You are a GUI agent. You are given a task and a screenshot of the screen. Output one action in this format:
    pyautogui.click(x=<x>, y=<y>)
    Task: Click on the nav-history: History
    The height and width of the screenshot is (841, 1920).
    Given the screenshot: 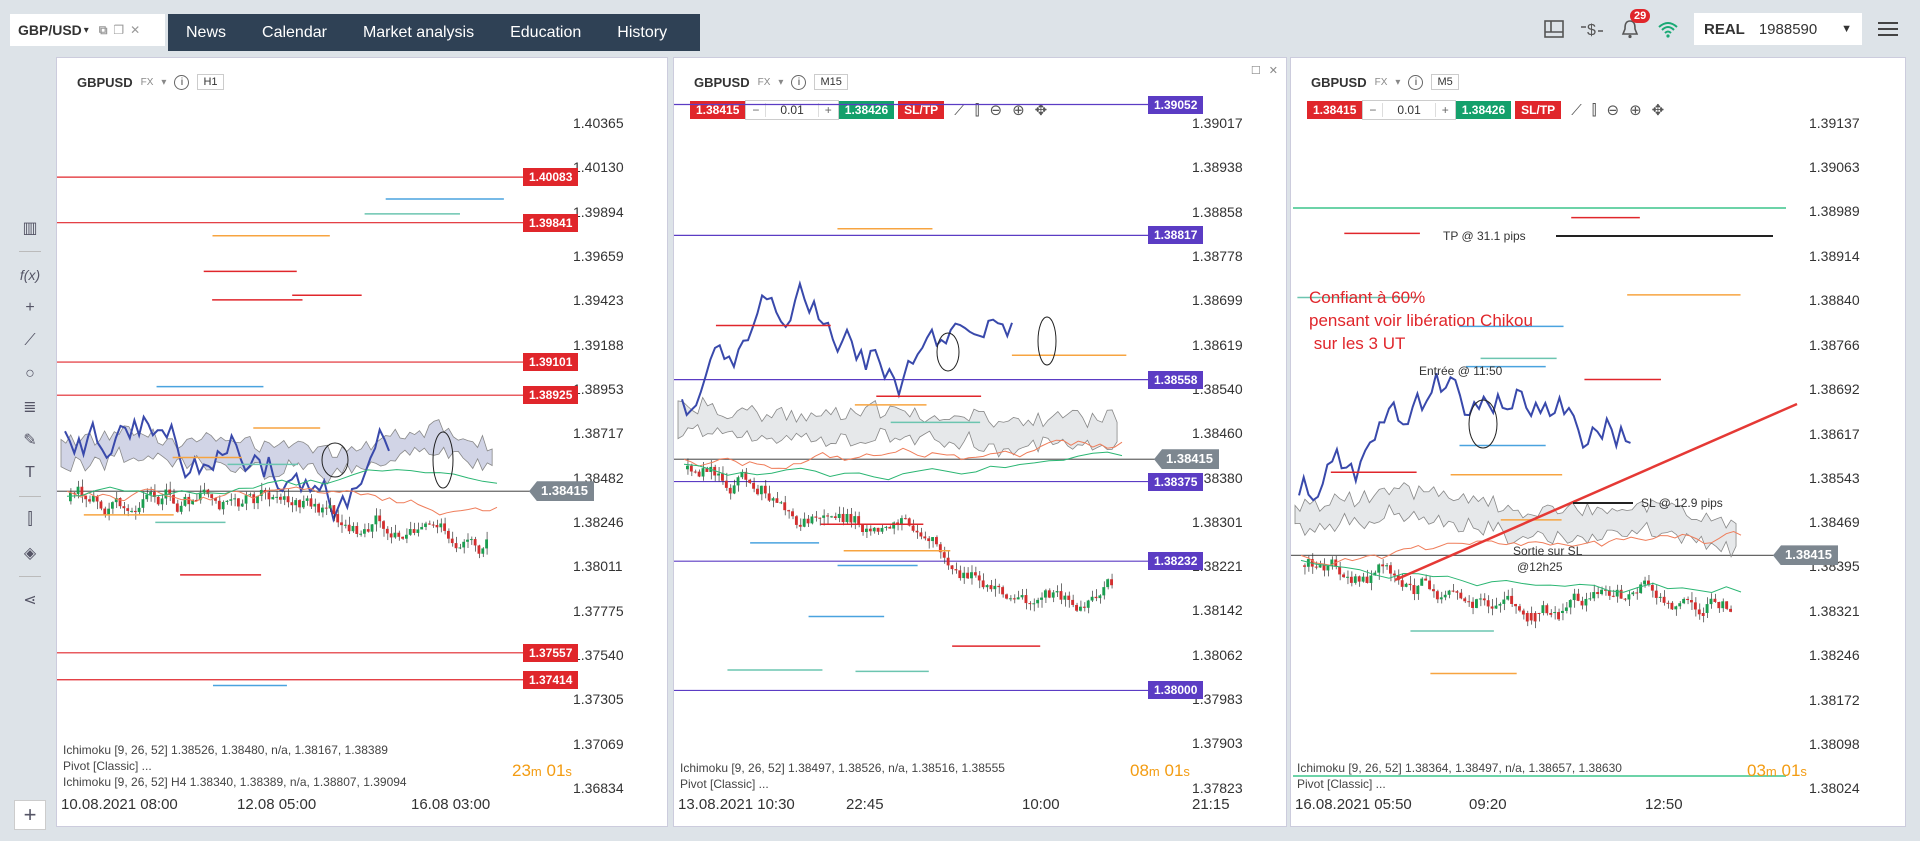 What is the action you would take?
    pyautogui.click(x=642, y=33)
    